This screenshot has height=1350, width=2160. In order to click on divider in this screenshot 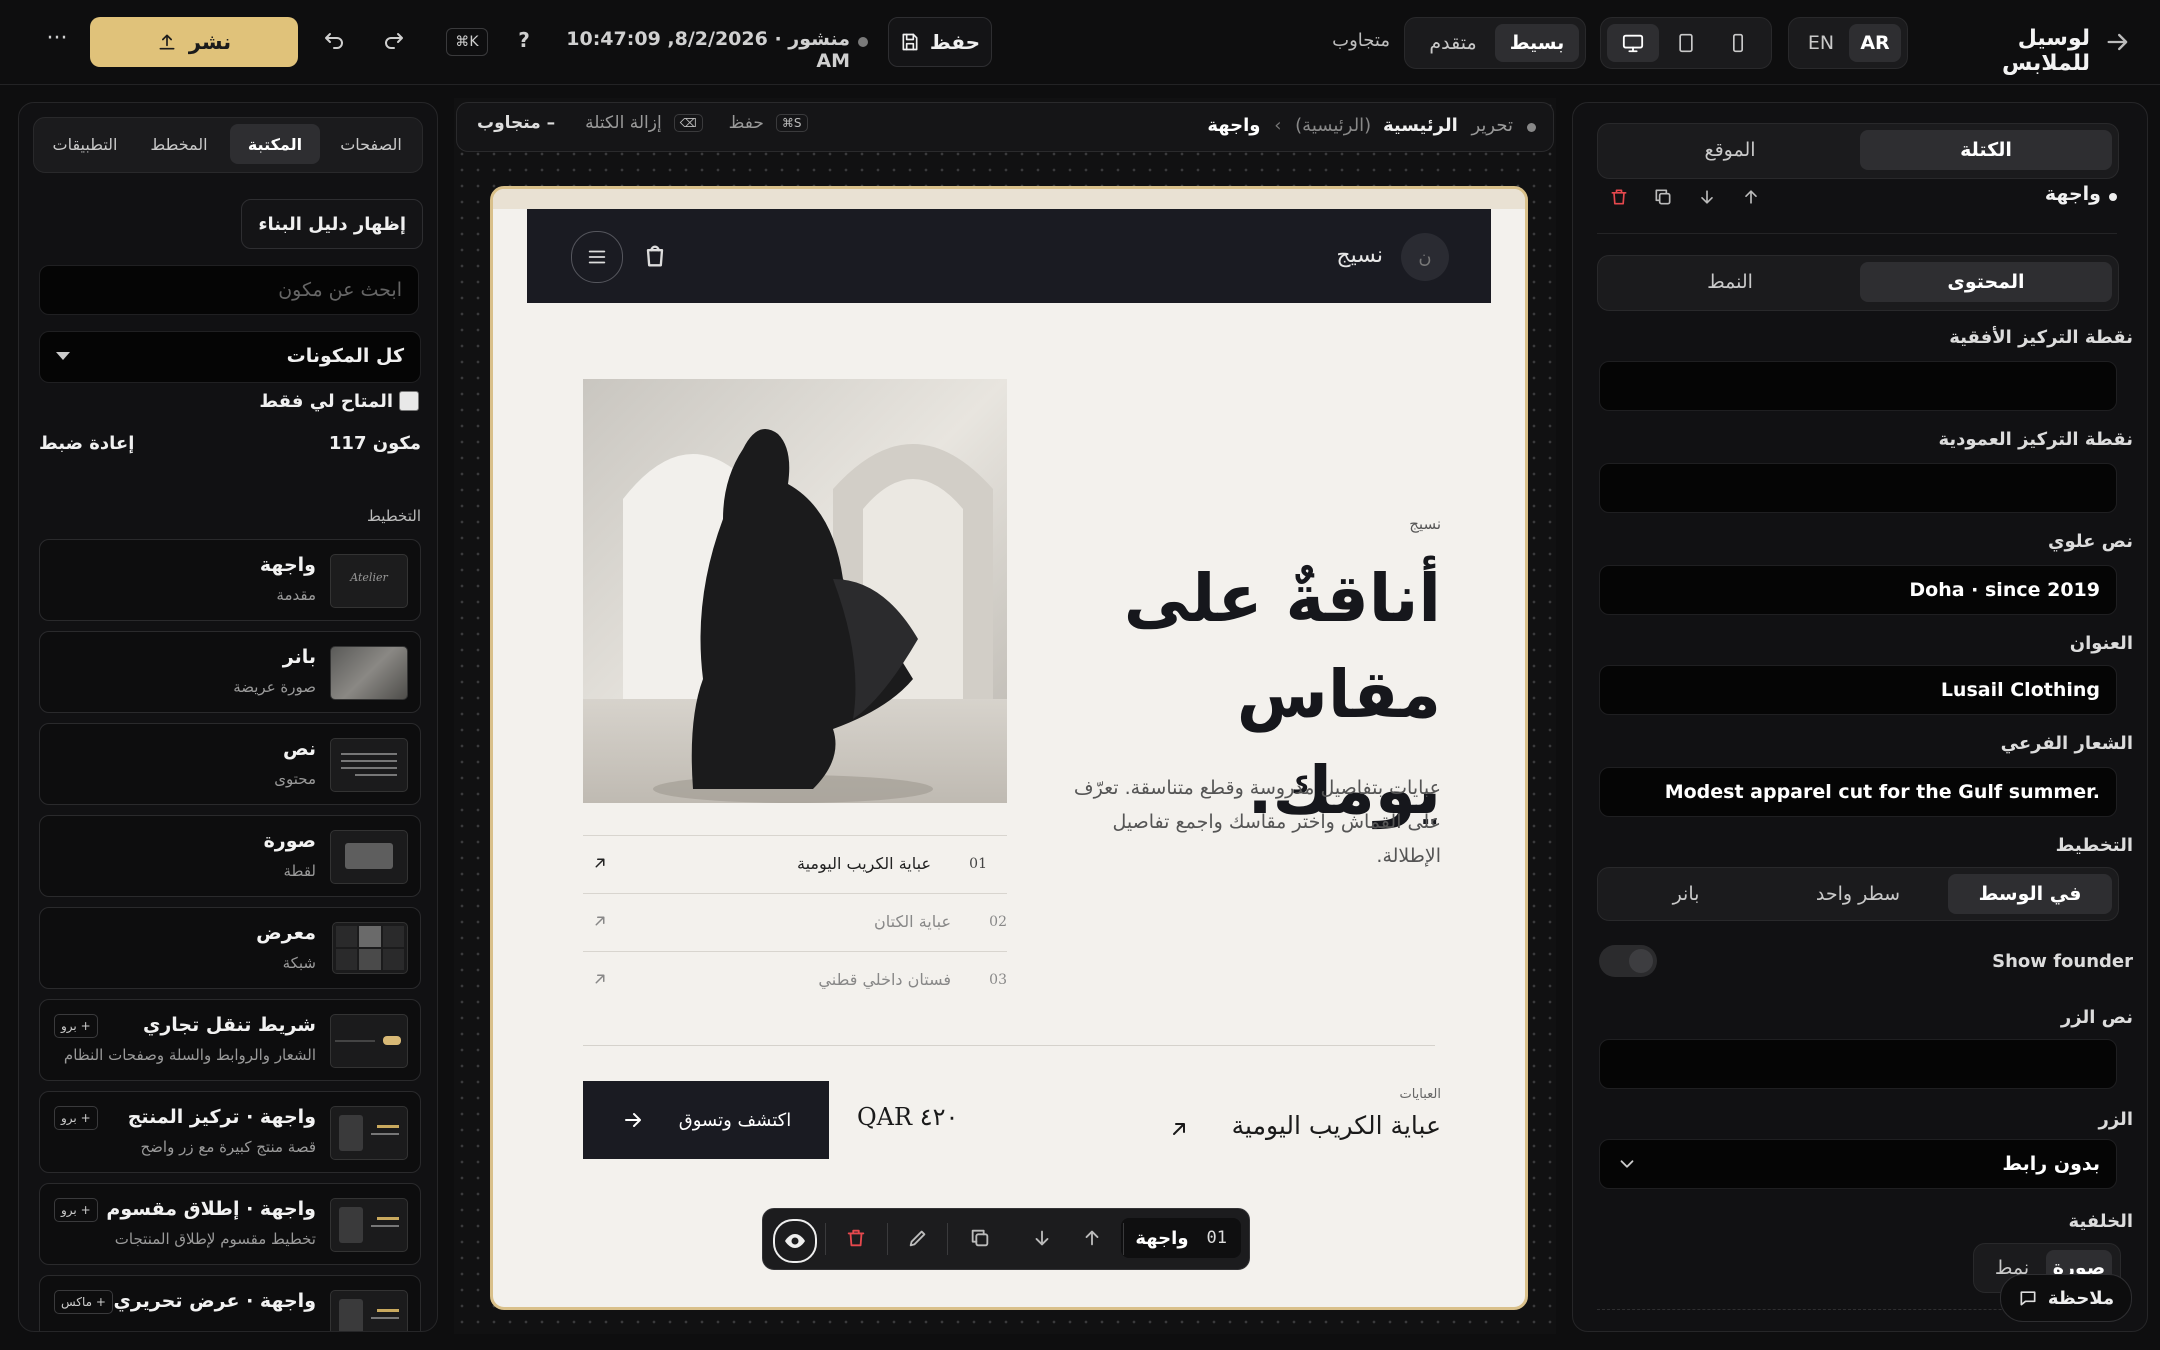, I will do `click(1857, 233)`.